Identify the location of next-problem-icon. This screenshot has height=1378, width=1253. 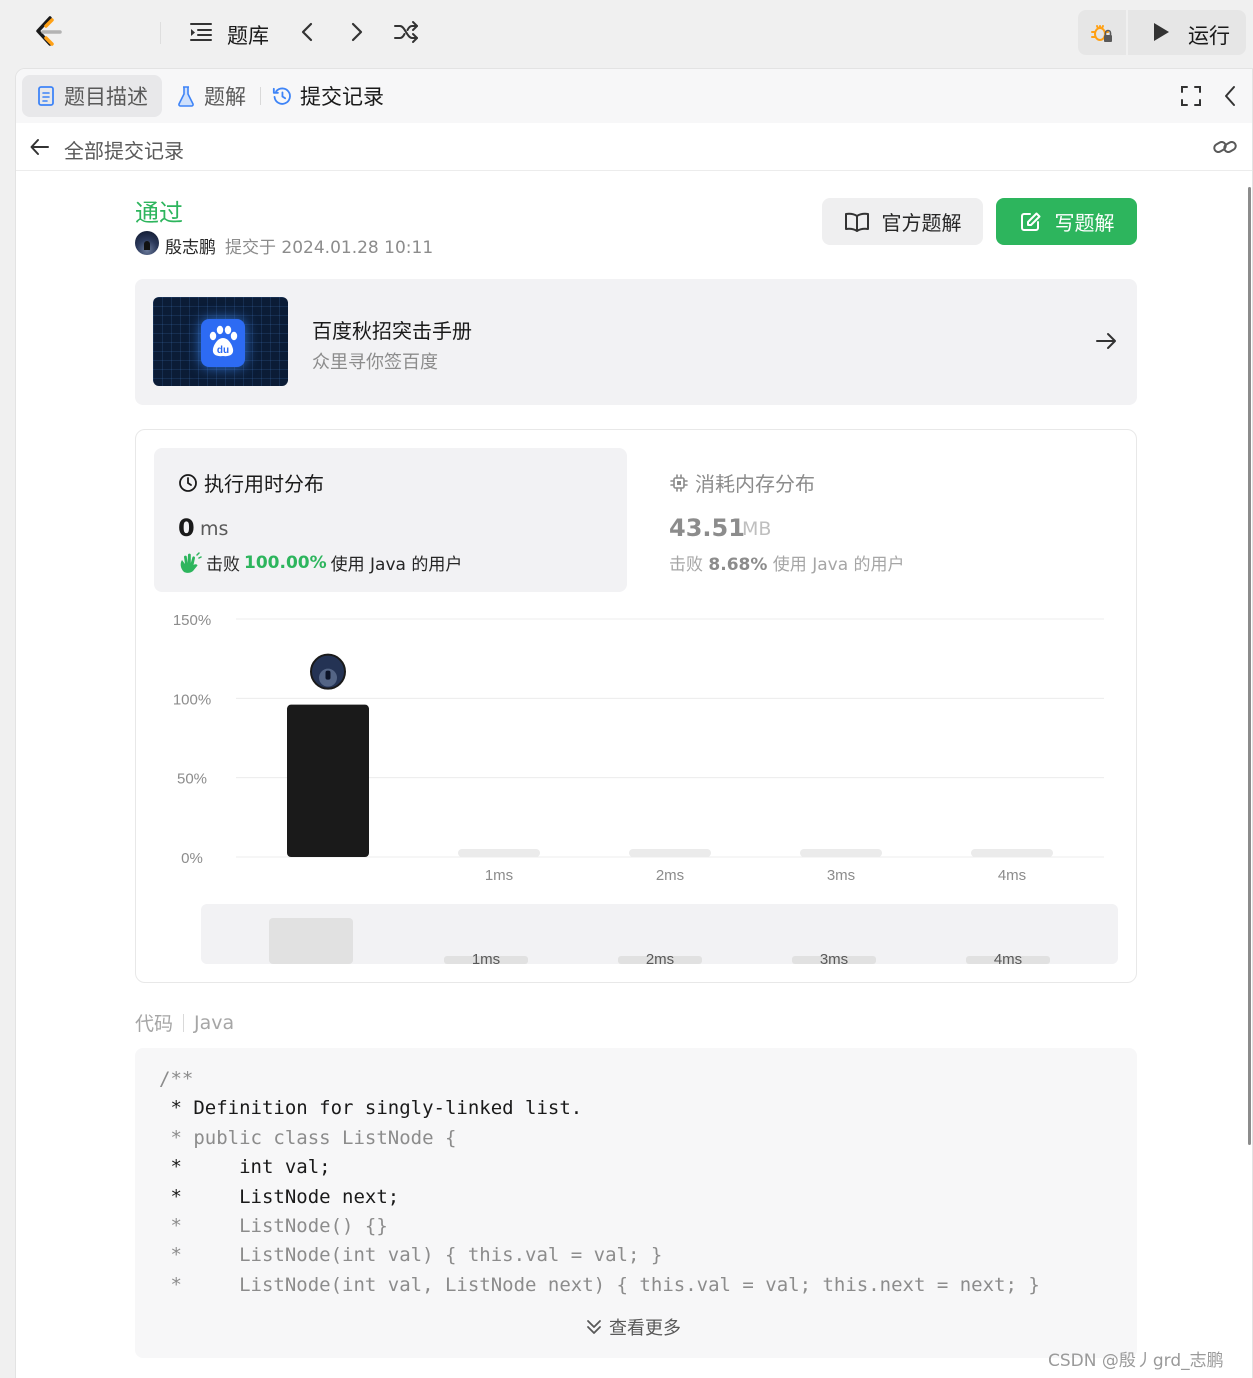
(357, 32).